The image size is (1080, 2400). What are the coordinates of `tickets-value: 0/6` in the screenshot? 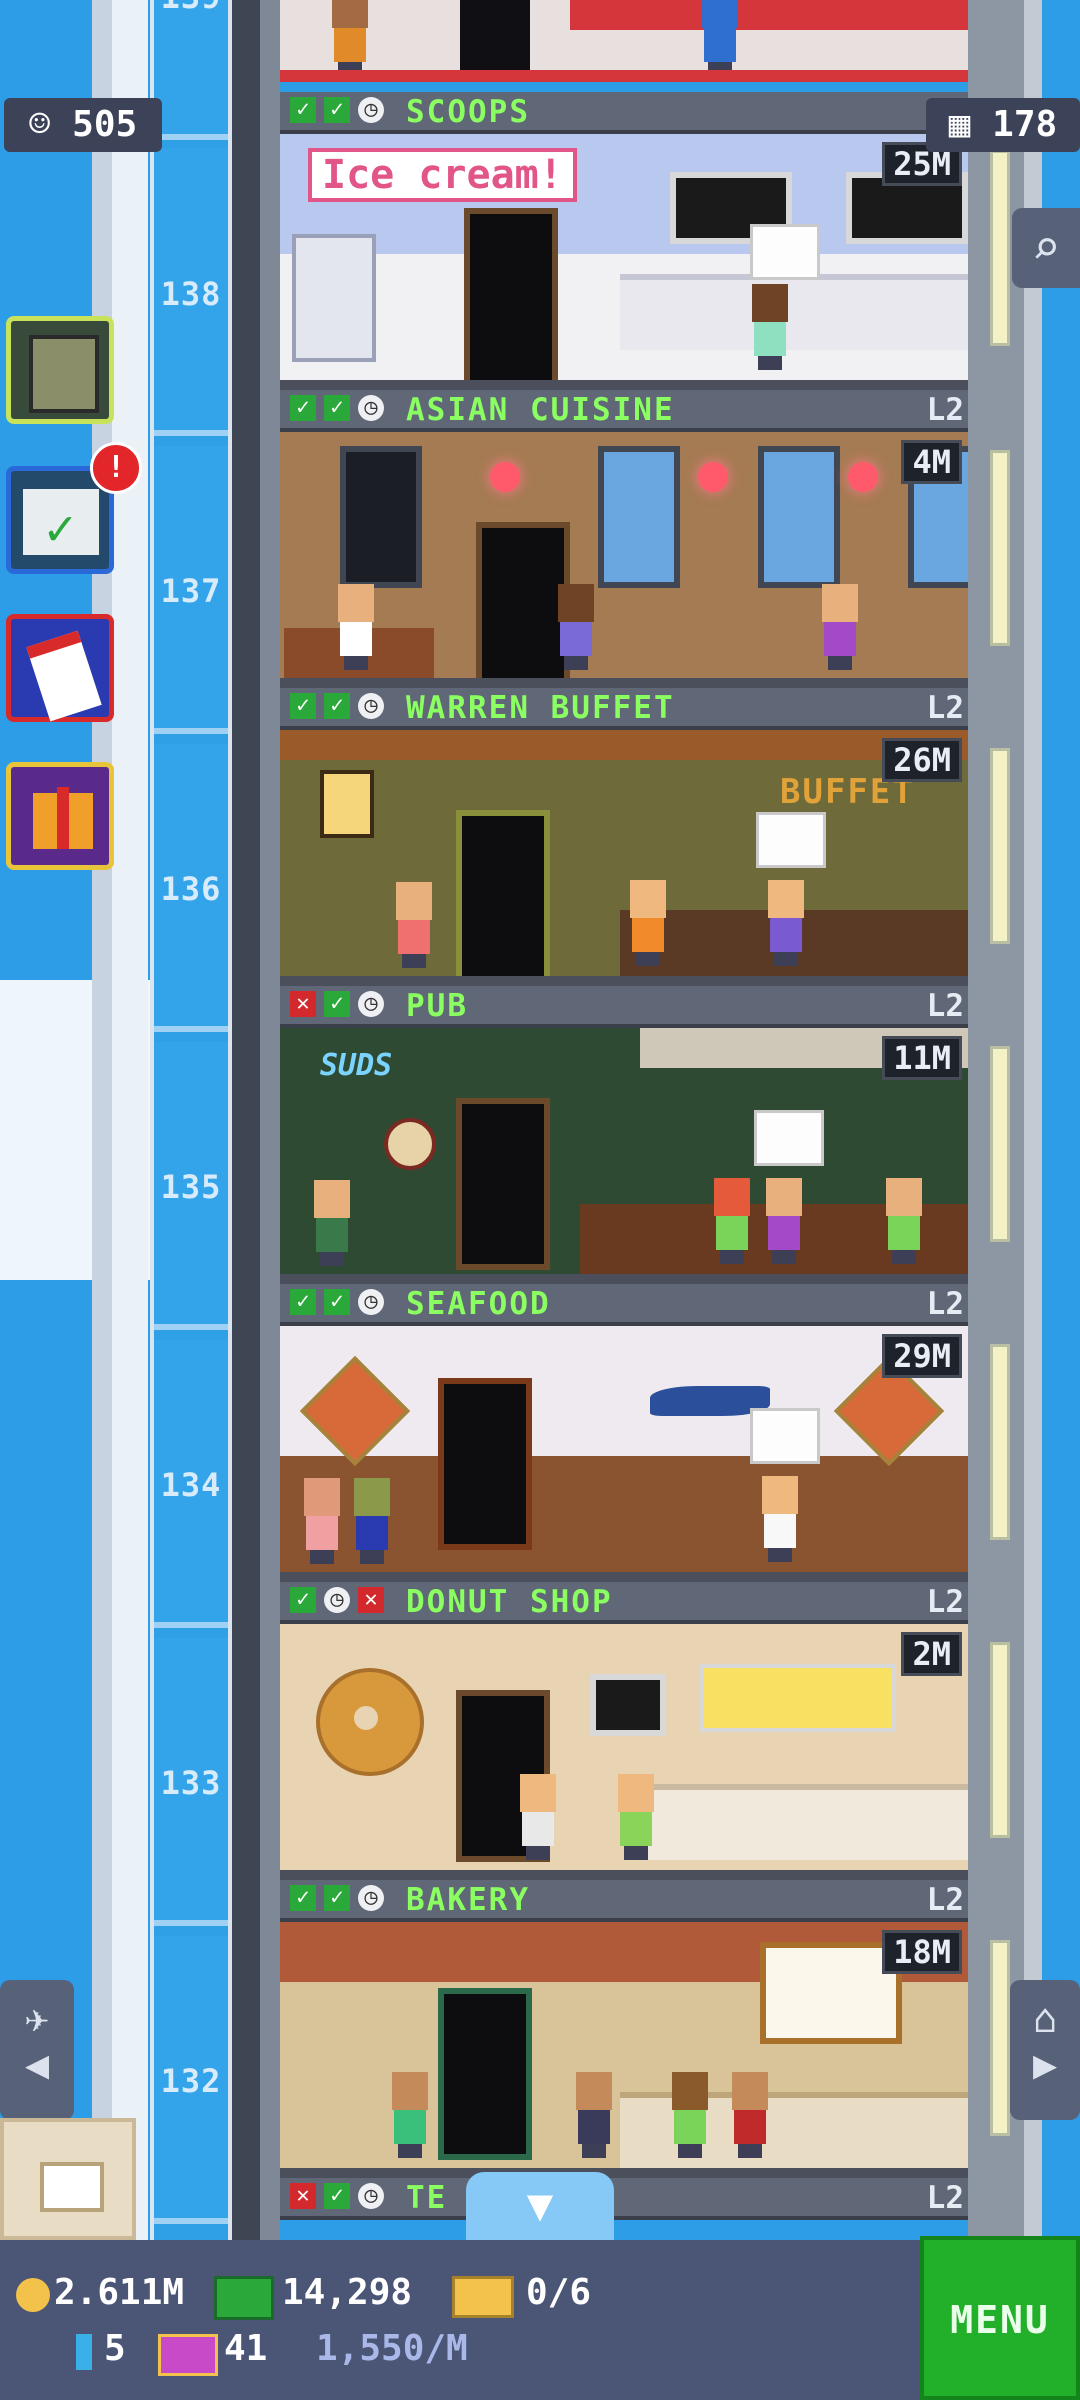 It's located at (559, 2292).